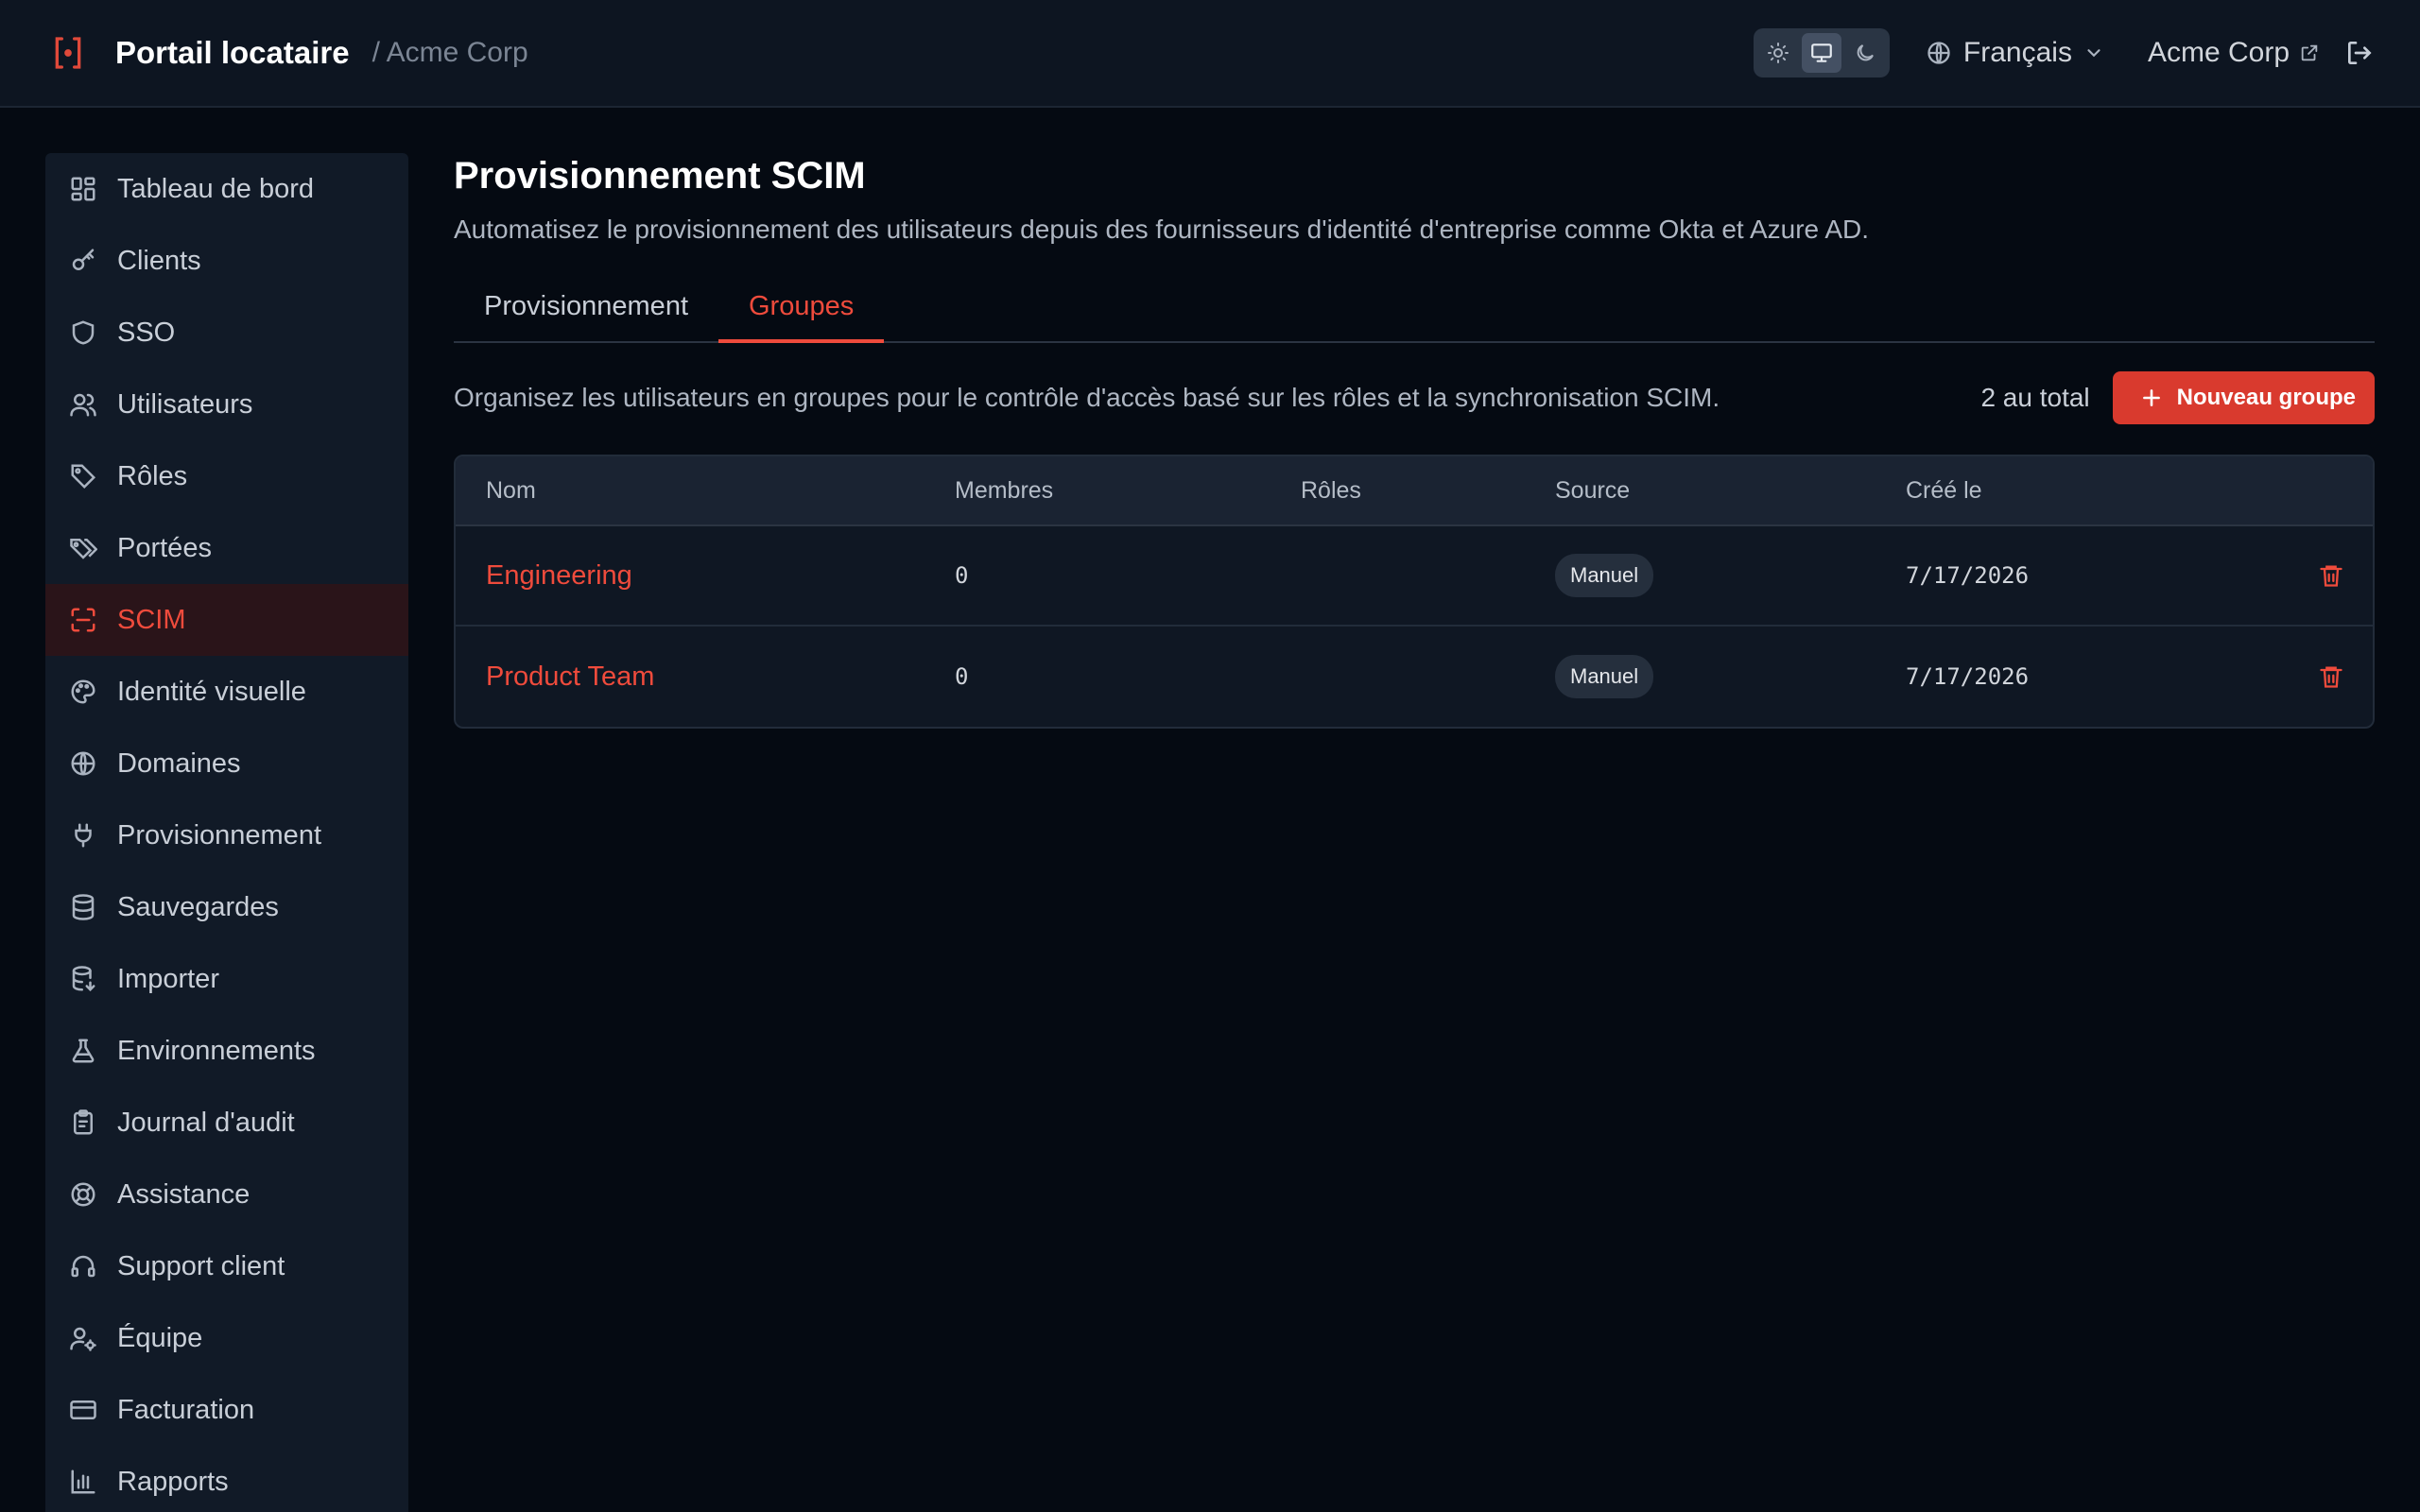 This screenshot has width=2420, height=1512. Describe the element at coordinates (83, 1338) in the screenshot. I see `user-cog-icon` at that location.